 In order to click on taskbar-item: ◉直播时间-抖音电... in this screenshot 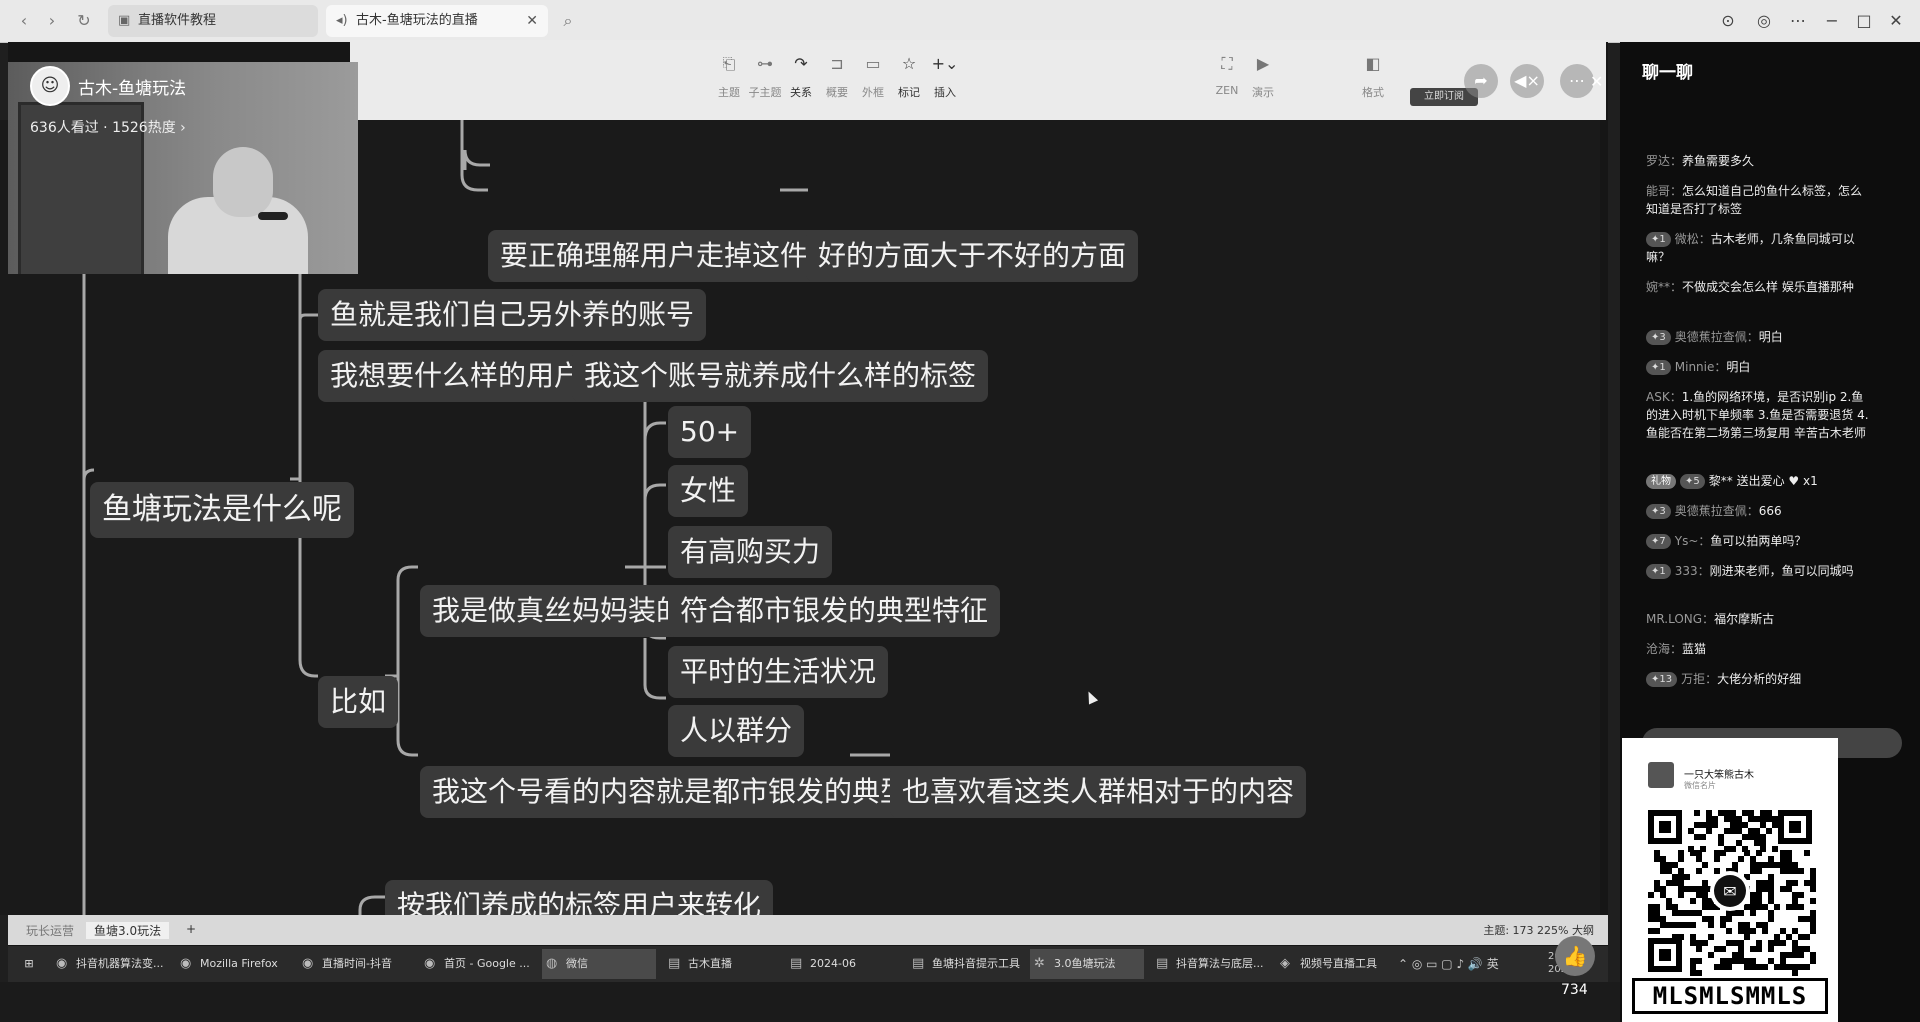, I will do `click(355, 974)`.